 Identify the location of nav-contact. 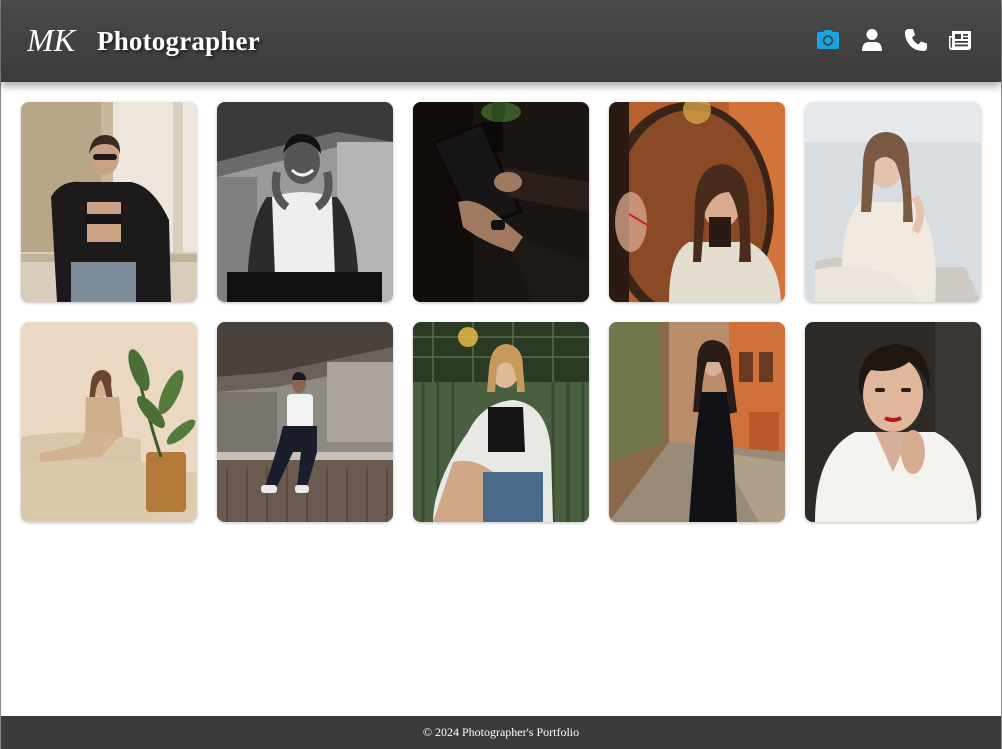
(916, 40).